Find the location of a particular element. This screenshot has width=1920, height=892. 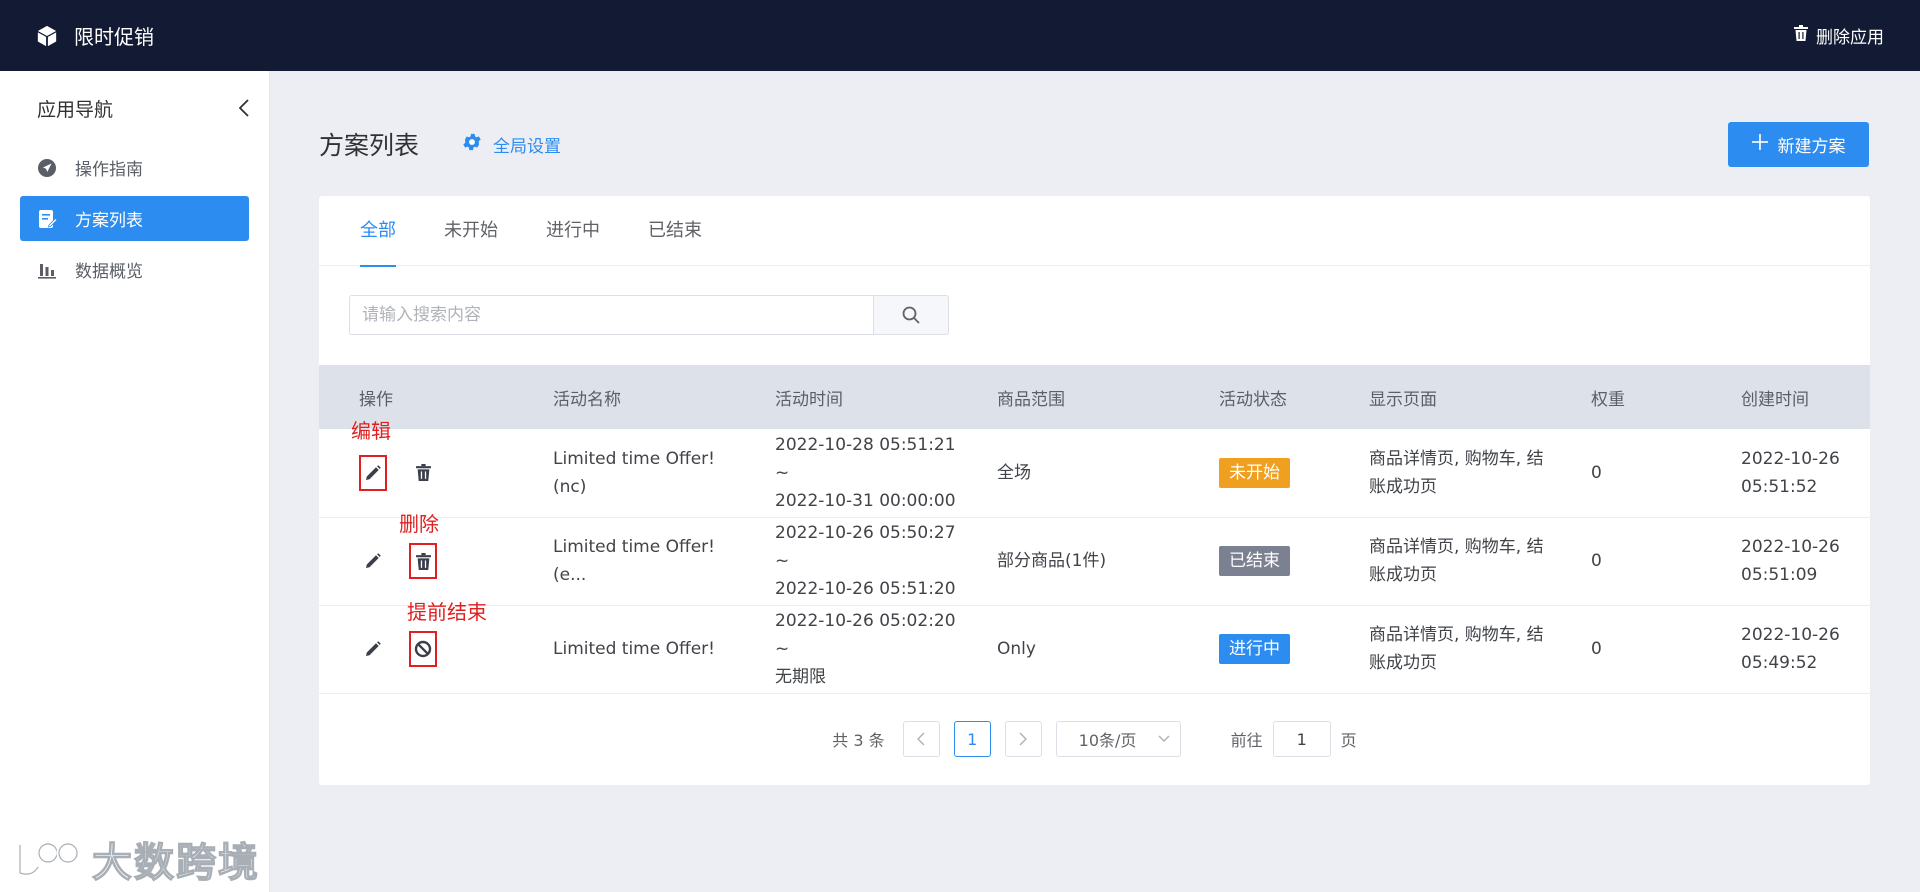

goto-page-input is located at coordinates (1301, 739).